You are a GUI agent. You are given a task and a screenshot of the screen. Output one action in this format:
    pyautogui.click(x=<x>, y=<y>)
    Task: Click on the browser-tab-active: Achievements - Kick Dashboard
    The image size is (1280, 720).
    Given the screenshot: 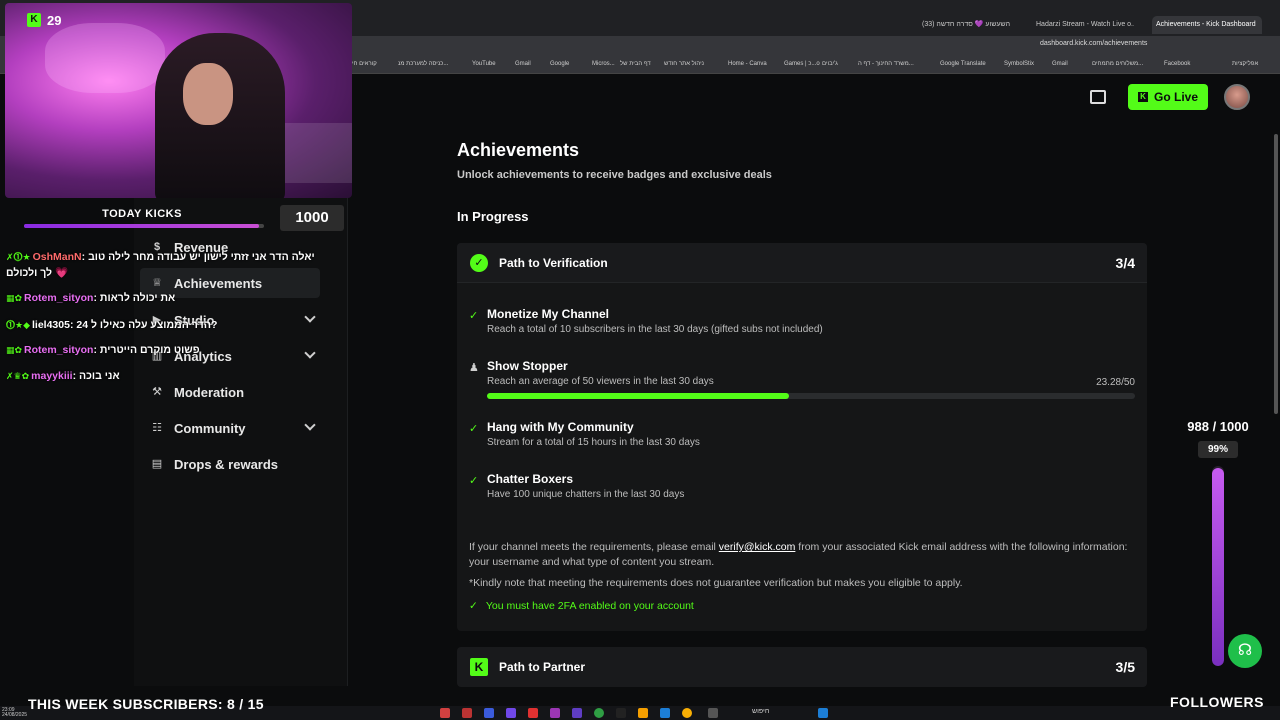 What is the action you would take?
    pyautogui.click(x=1207, y=25)
    